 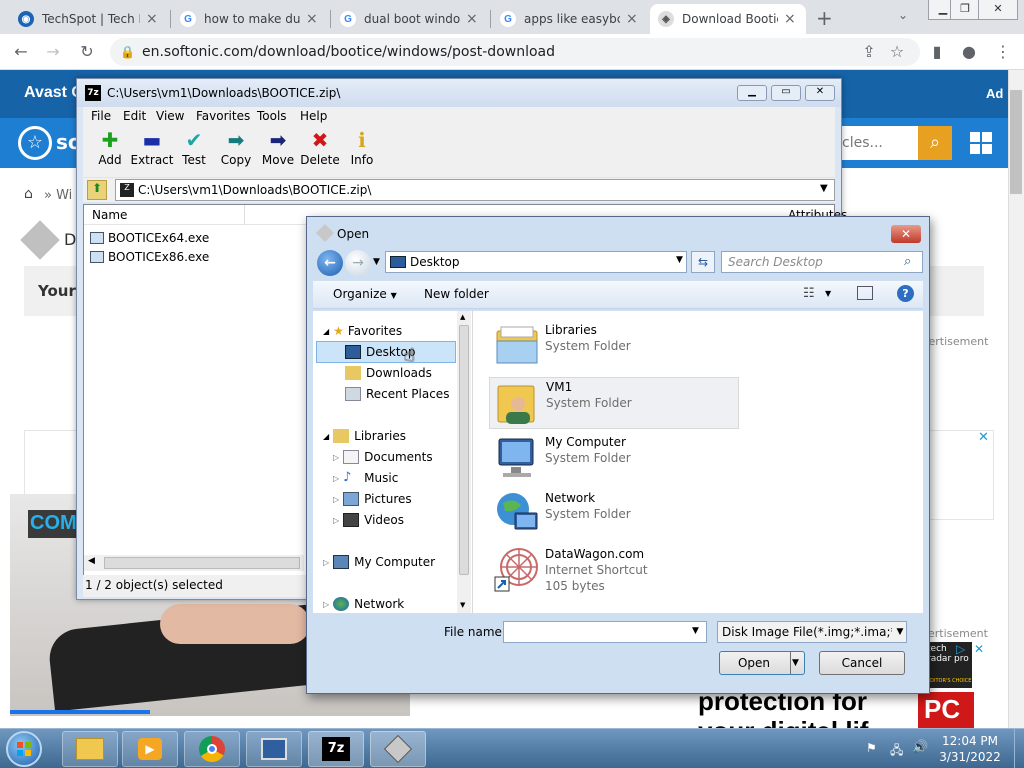 I want to click on menu-view: View, so click(x=170, y=116).